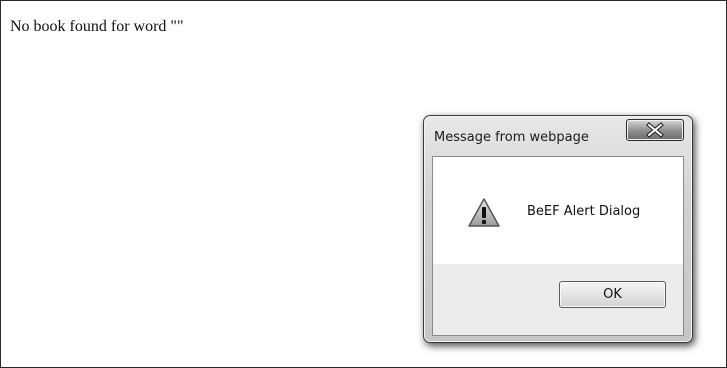  I want to click on close-icon, so click(655, 130).